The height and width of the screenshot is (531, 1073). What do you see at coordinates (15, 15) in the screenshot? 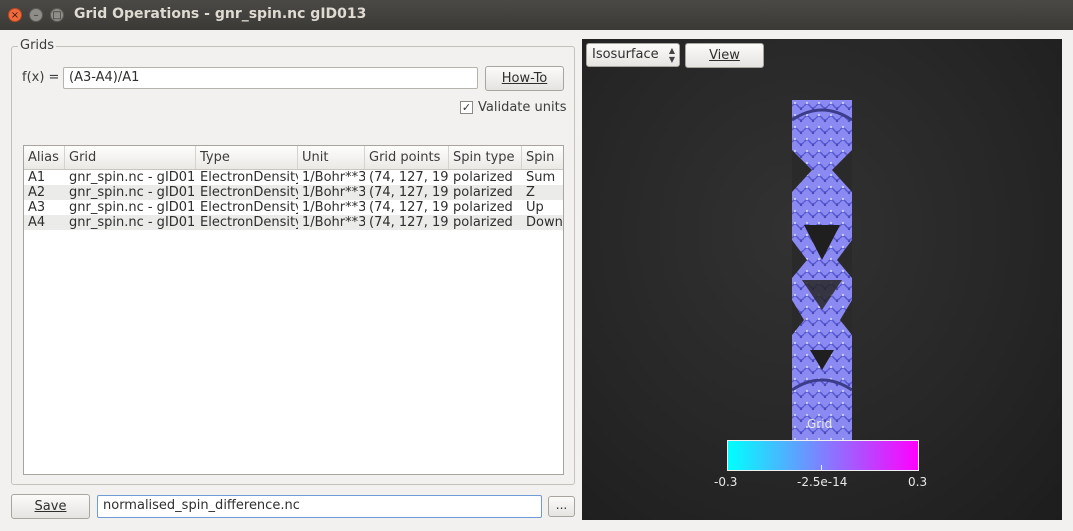
I see `close-window-icon: ×` at bounding box center [15, 15].